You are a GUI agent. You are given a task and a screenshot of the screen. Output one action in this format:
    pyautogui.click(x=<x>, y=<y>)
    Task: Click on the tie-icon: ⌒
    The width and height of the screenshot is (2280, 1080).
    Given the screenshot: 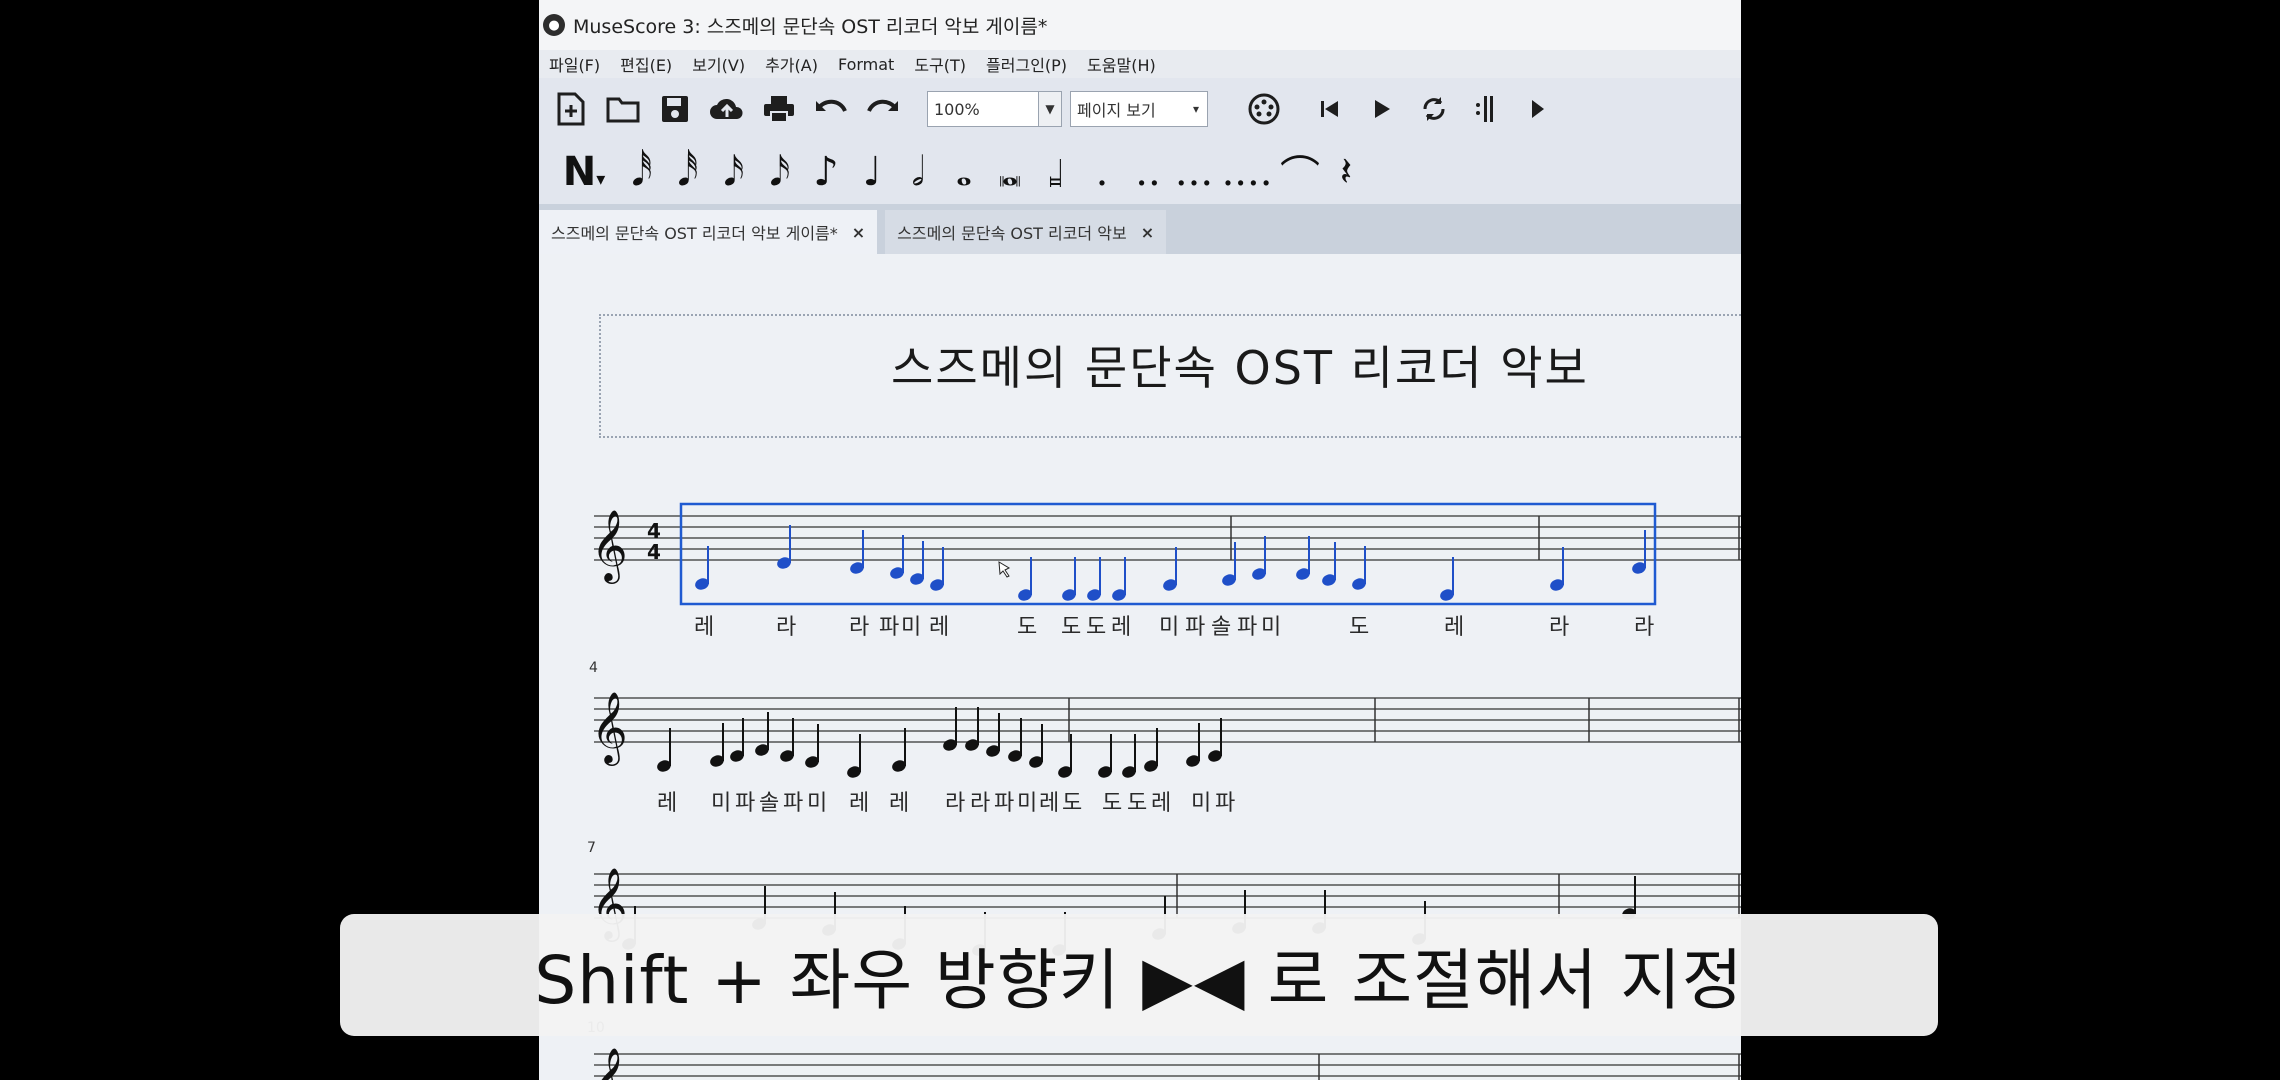 What is the action you would take?
    pyautogui.click(x=1300, y=172)
    